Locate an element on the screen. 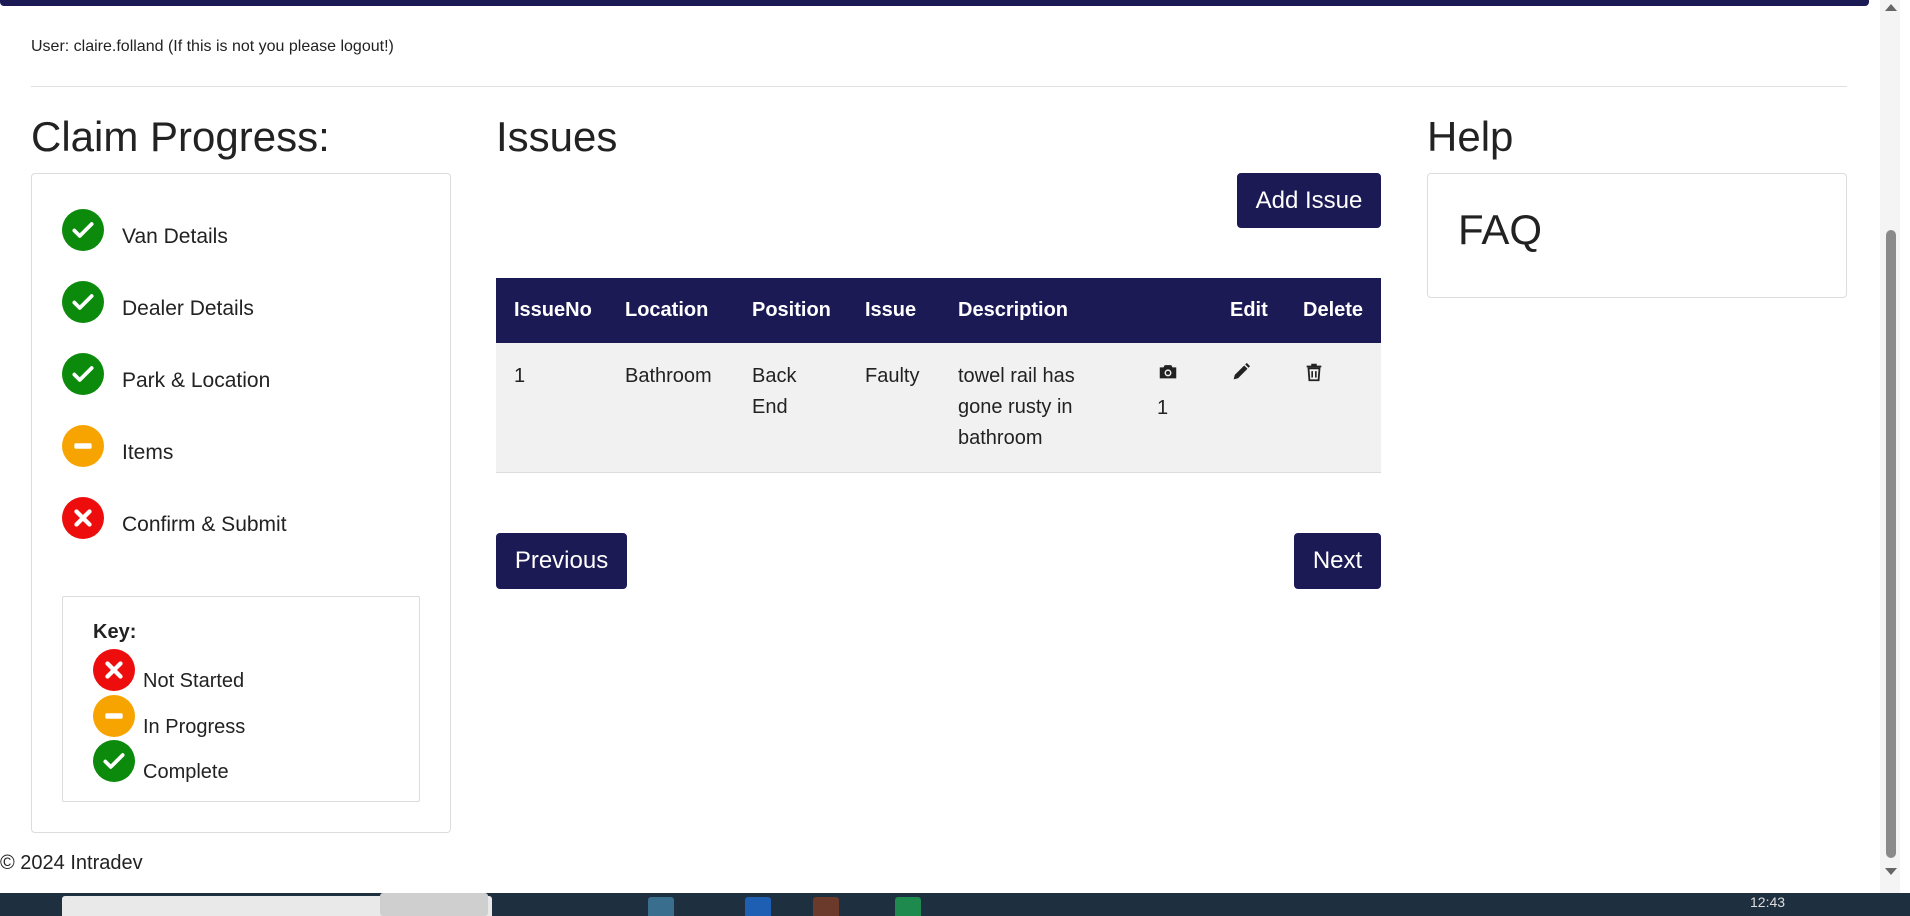  status-key: Key: Not Started In Progress Complete is located at coordinates (241, 699).